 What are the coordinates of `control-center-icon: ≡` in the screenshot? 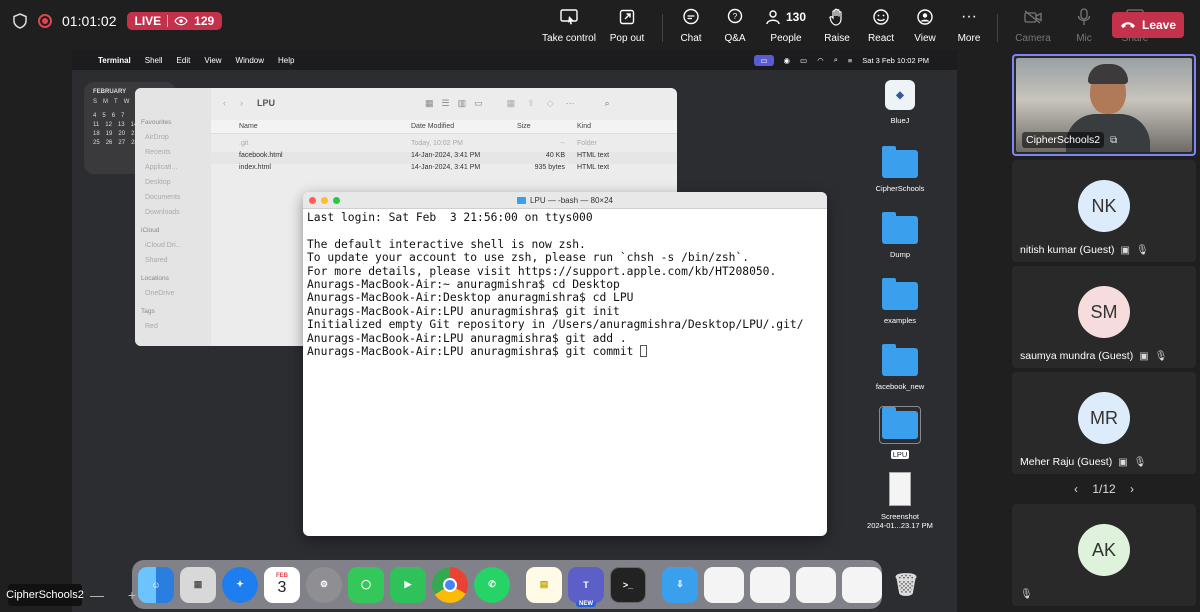 It's located at (850, 60).